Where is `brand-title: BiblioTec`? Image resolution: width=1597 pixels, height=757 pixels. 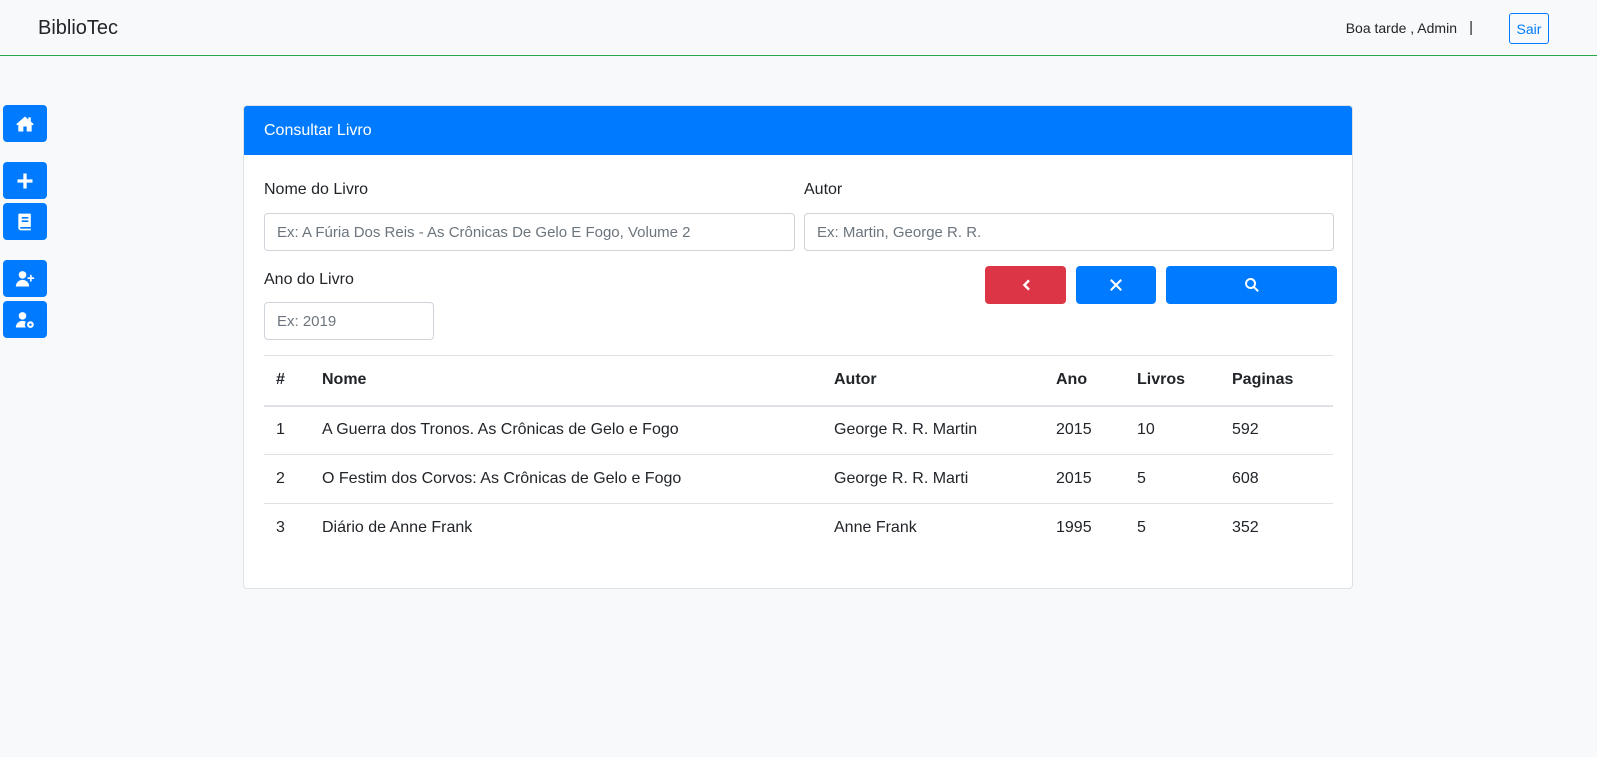
brand-title: BiblioTec is located at coordinates (78, 28).